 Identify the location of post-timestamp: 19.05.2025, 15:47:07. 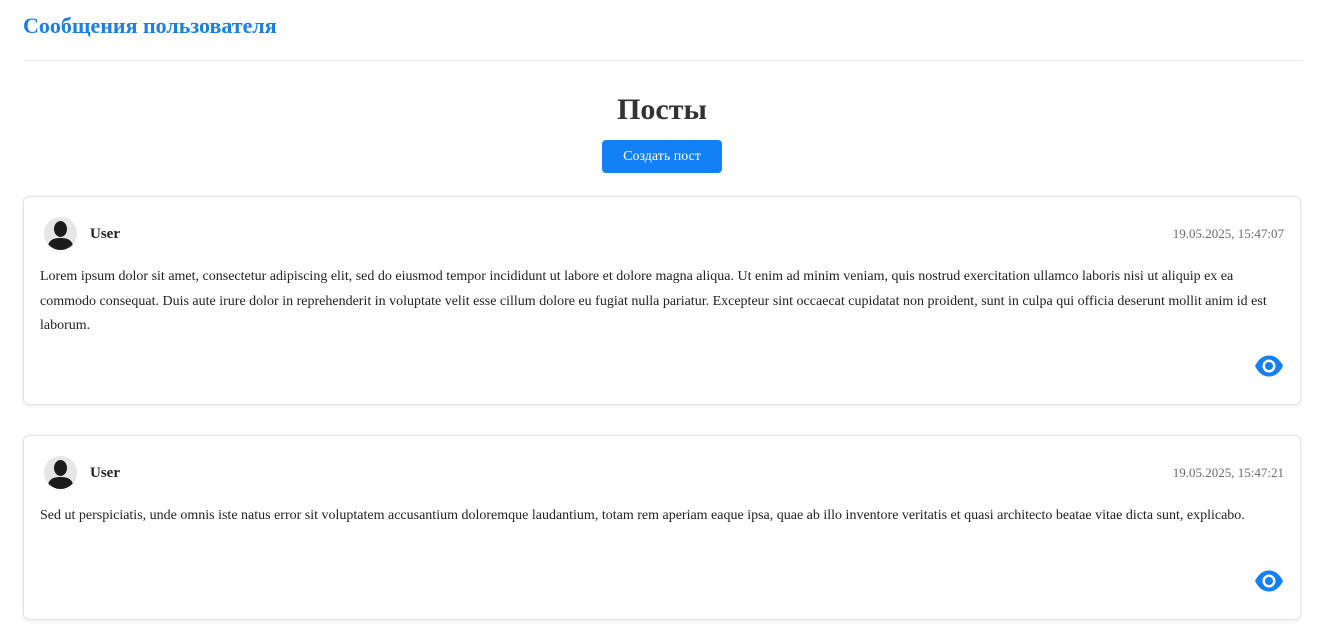
(1228, 233).